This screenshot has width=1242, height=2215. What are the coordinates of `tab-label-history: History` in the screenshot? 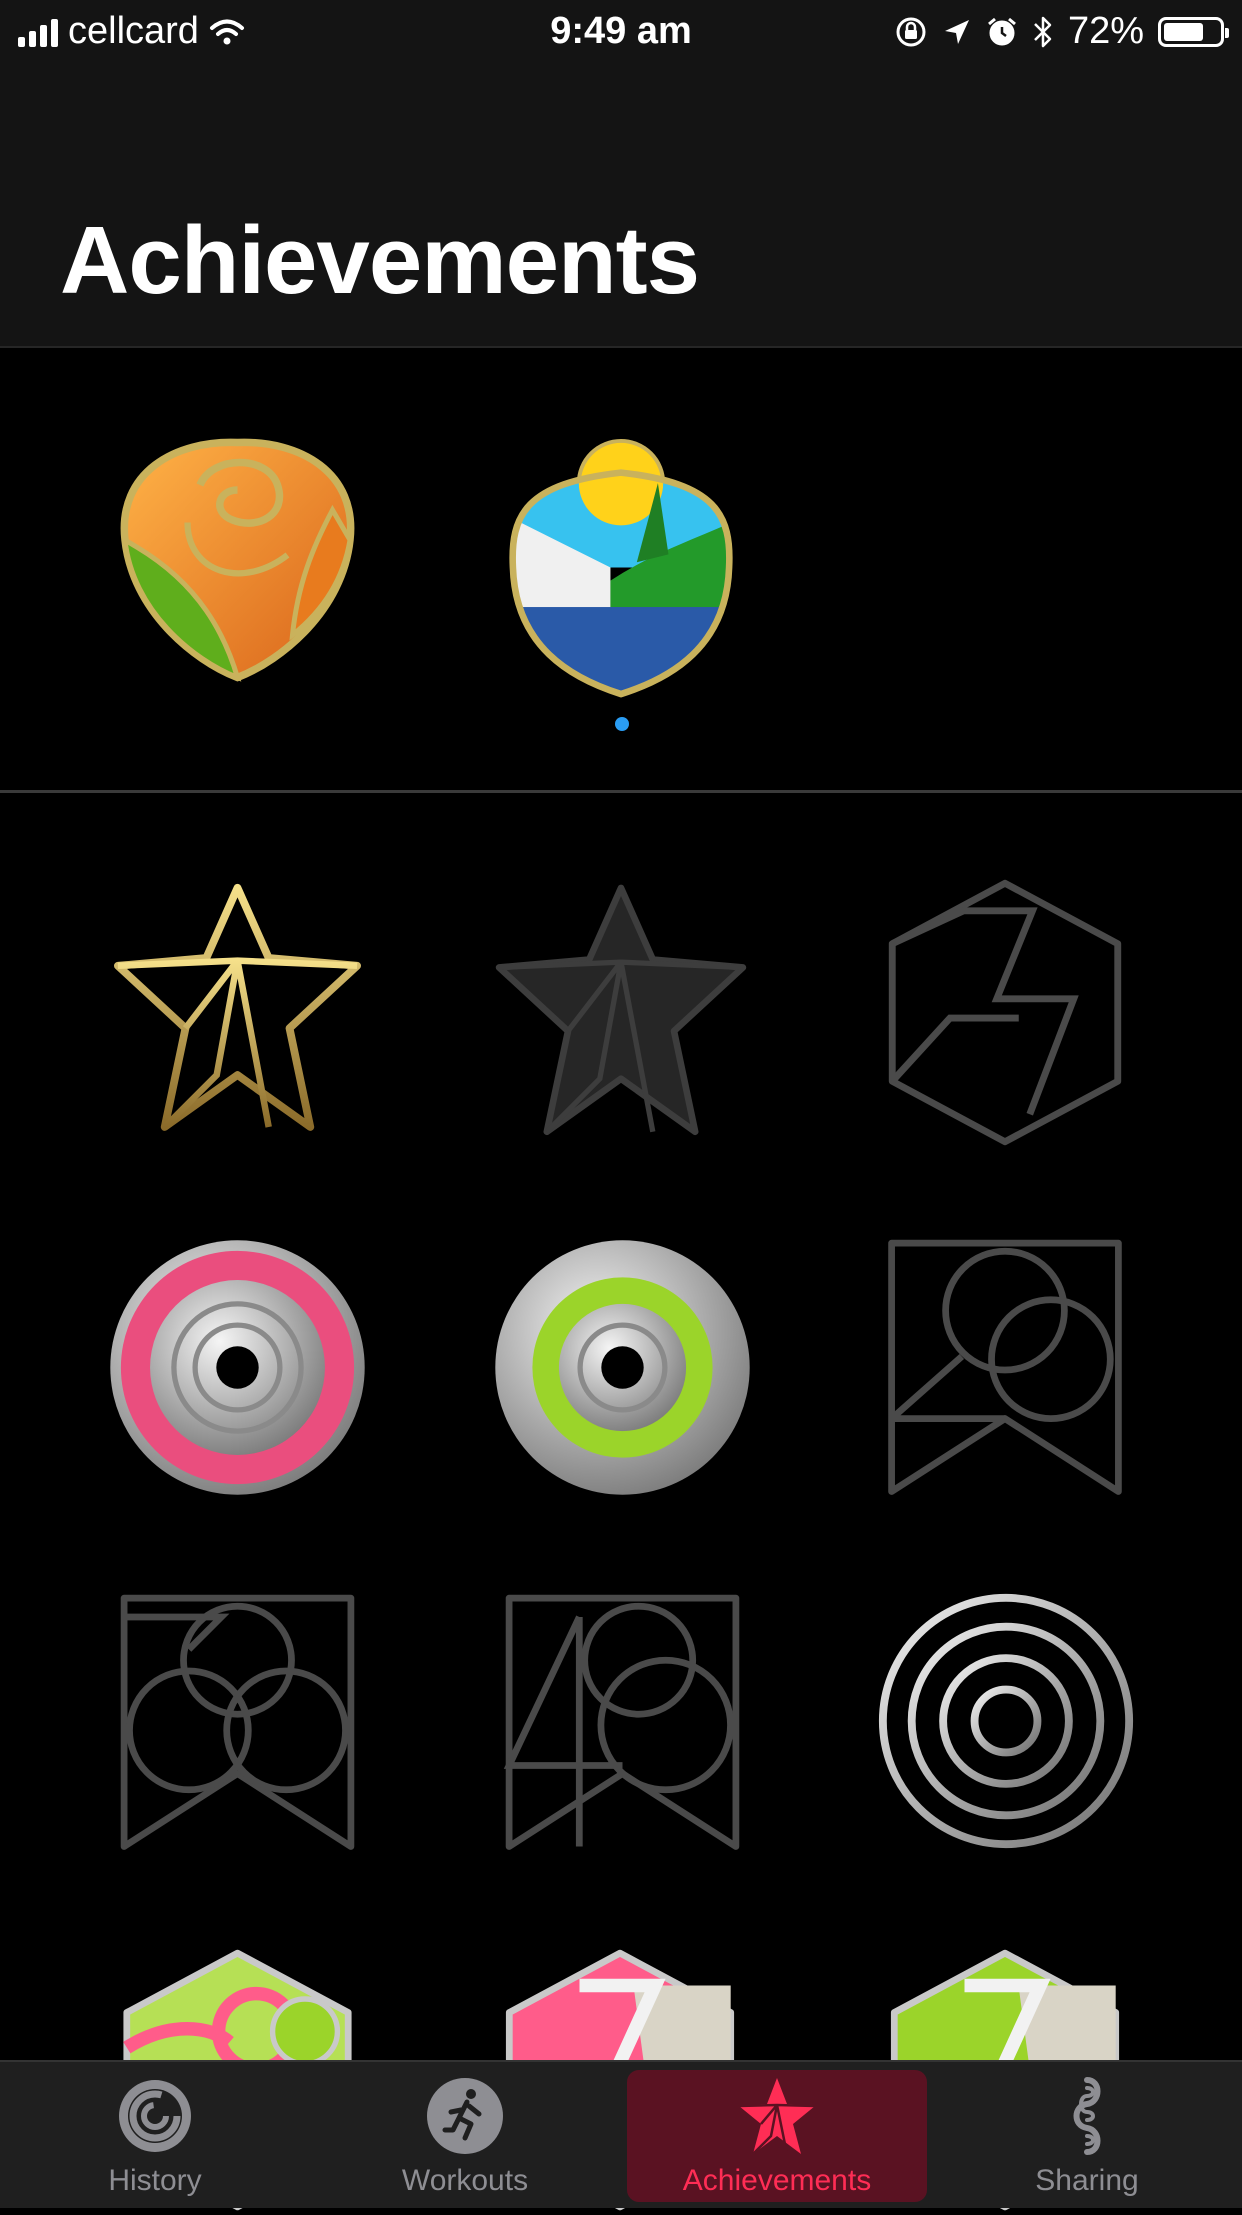 It's located at (155, 2180).